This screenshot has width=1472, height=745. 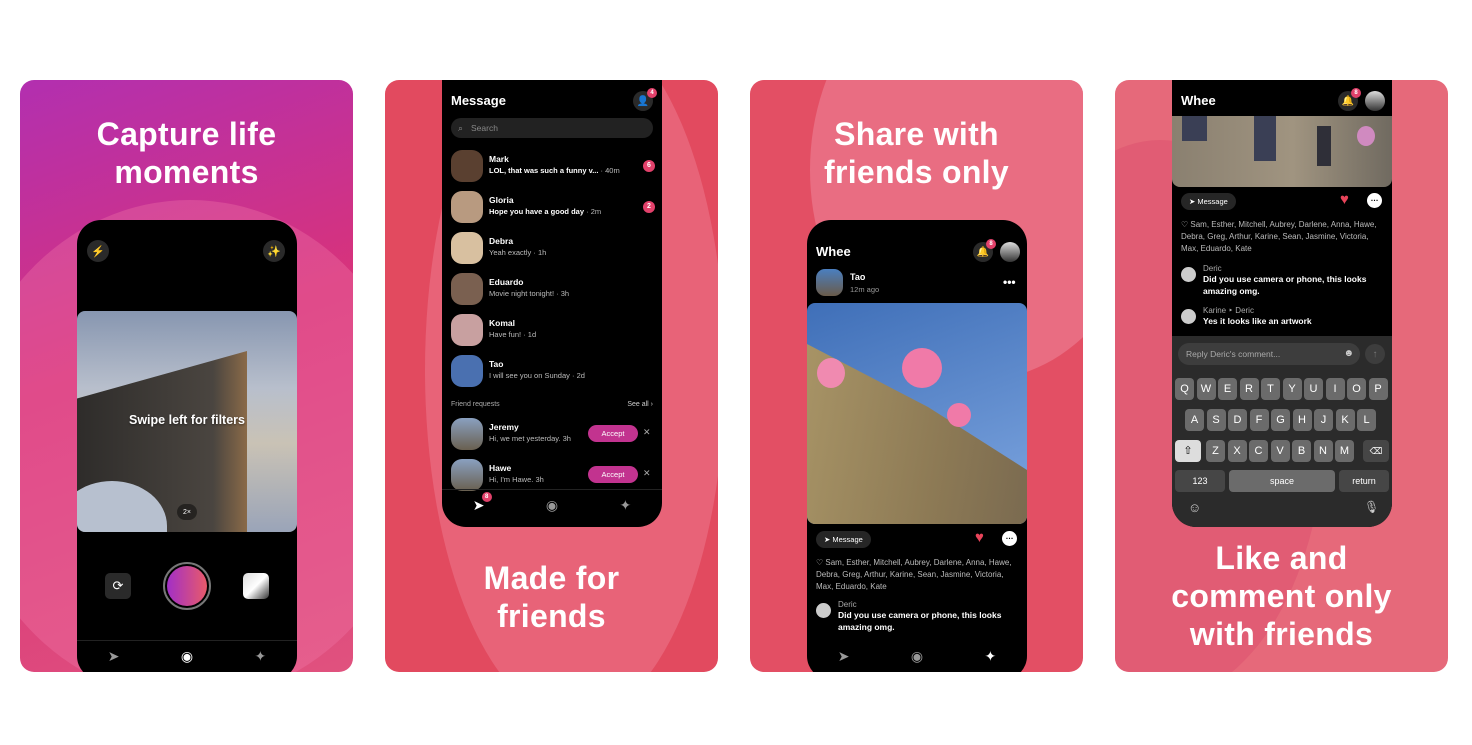 I want to click on zoom-button: 2×, so click(x=187, y=512).